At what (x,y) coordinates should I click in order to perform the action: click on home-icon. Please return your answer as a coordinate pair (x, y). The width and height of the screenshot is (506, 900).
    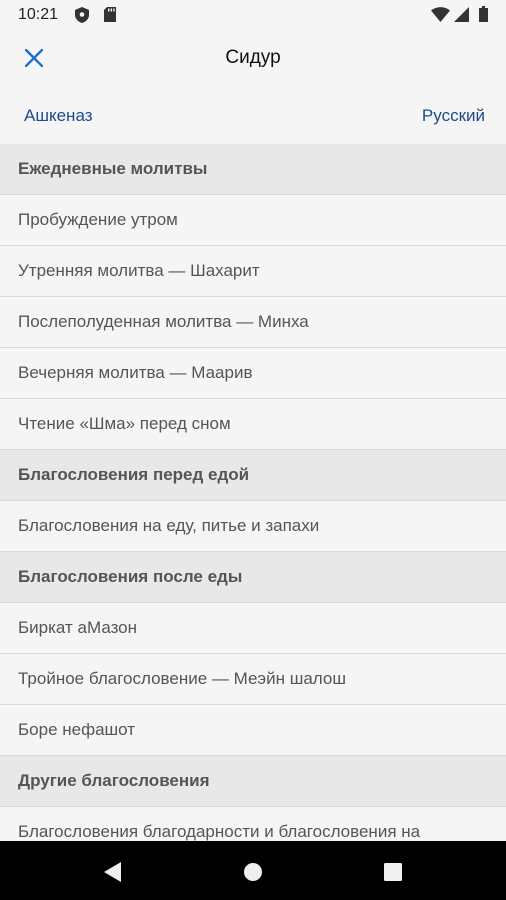
    Looking at the image, I should click on (253, 872).